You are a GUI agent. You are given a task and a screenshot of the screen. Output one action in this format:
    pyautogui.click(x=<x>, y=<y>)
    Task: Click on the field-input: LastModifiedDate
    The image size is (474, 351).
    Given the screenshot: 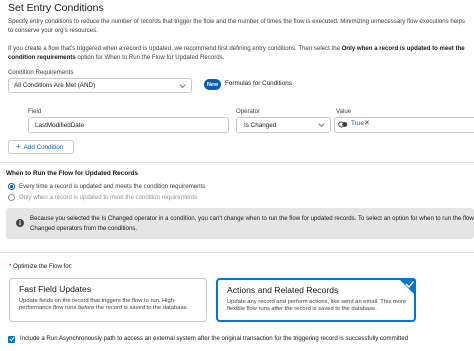 What is the action you would take?
    pyautogui.click(x=128, y=125)
    